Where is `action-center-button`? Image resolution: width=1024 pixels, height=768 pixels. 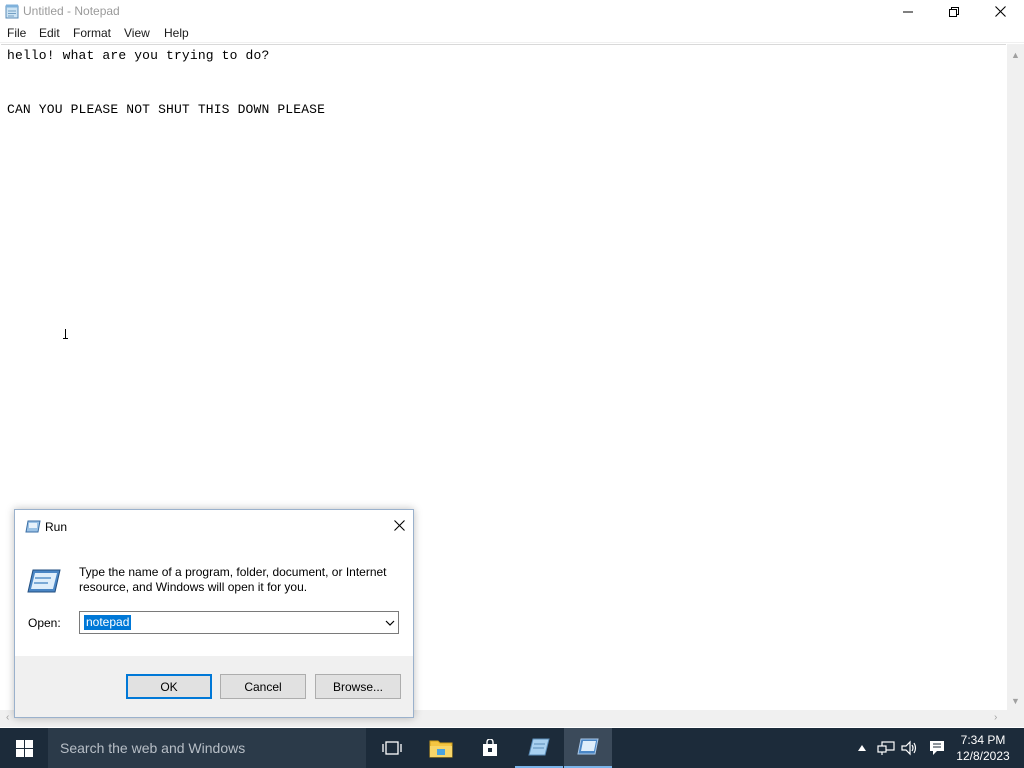
action-center-button is located at coordinates (937, 748).